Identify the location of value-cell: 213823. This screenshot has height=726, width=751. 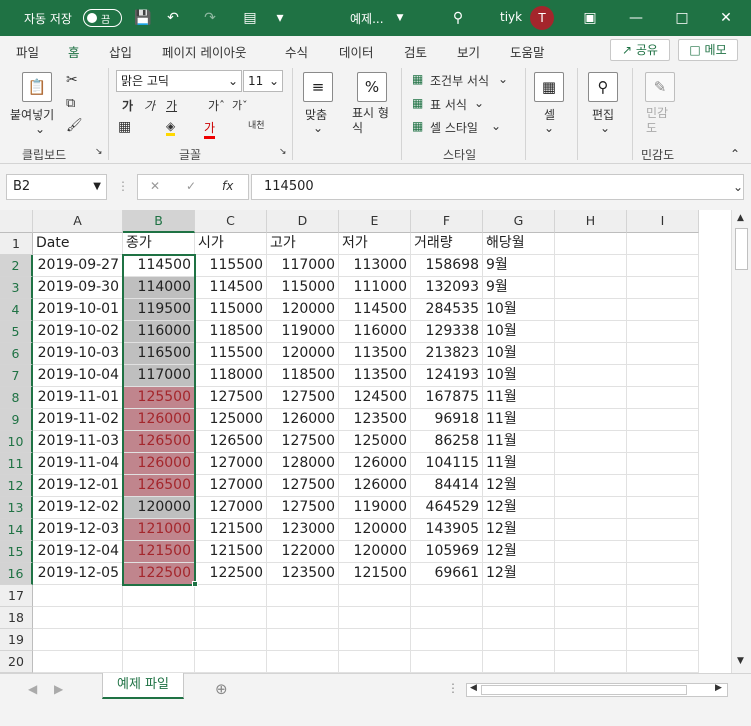
(447, 354).